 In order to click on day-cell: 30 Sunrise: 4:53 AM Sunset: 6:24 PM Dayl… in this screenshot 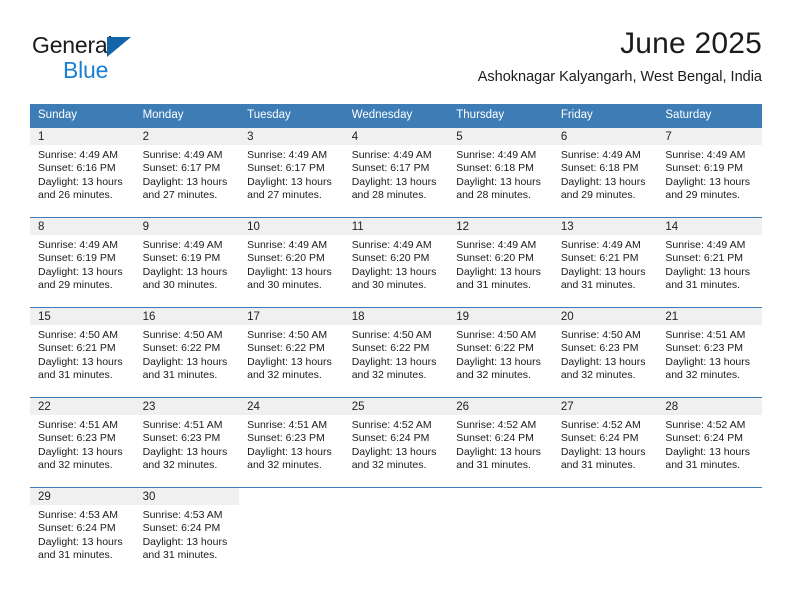, I will do `click(187, 532)`.